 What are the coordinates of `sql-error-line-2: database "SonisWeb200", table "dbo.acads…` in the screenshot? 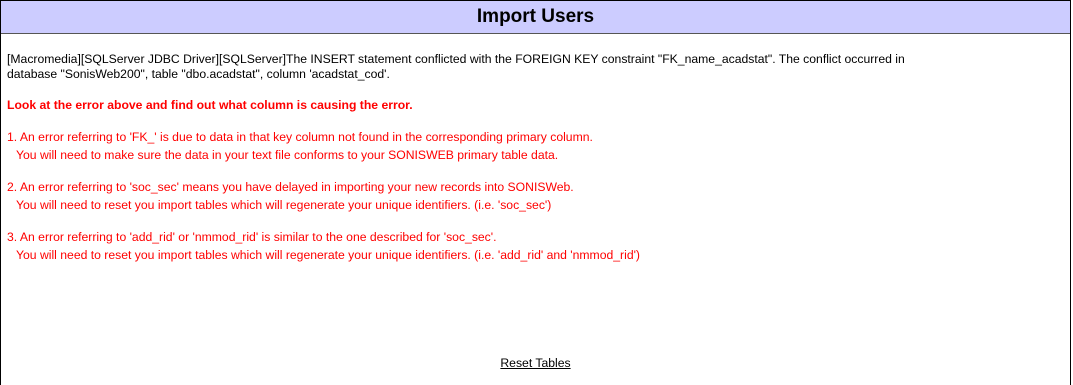 It's located at (198, 74).